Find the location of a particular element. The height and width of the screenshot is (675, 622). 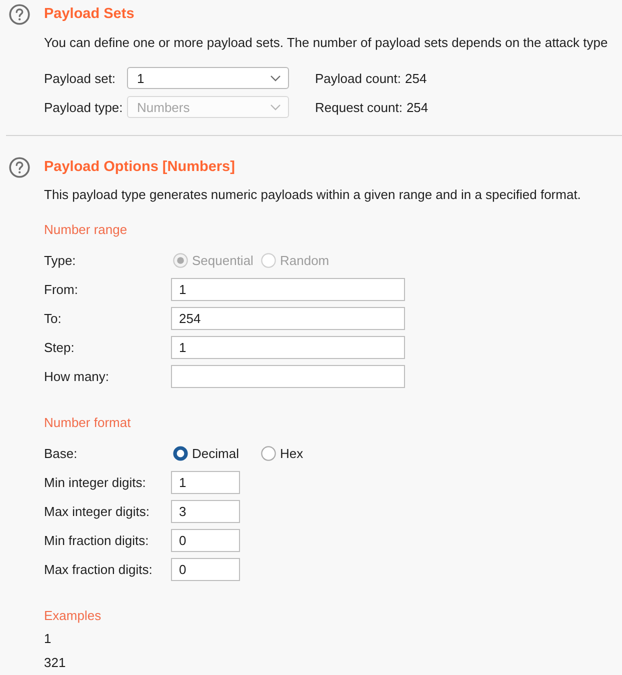

radio-label: Hex is located at coordinates (292, 453).